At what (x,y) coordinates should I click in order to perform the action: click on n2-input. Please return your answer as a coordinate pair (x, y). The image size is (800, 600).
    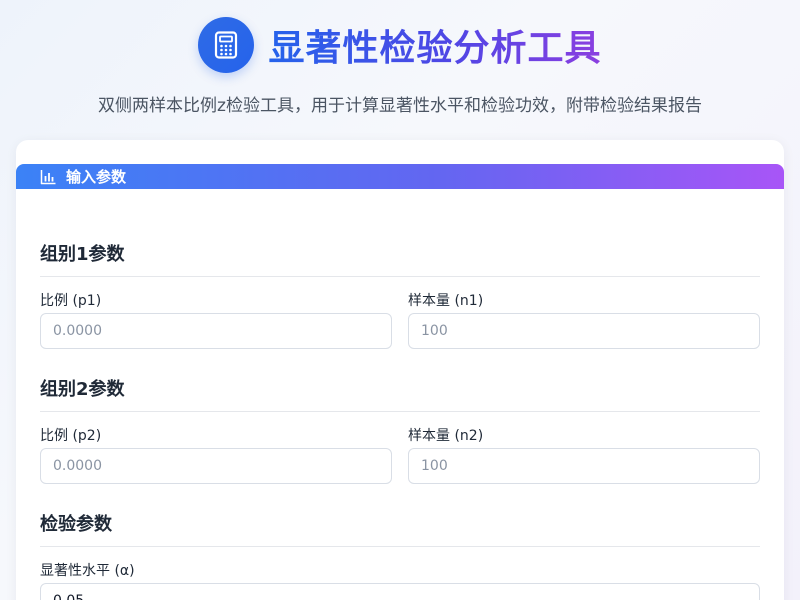
    Looking at the image, I should click on (584, 466).